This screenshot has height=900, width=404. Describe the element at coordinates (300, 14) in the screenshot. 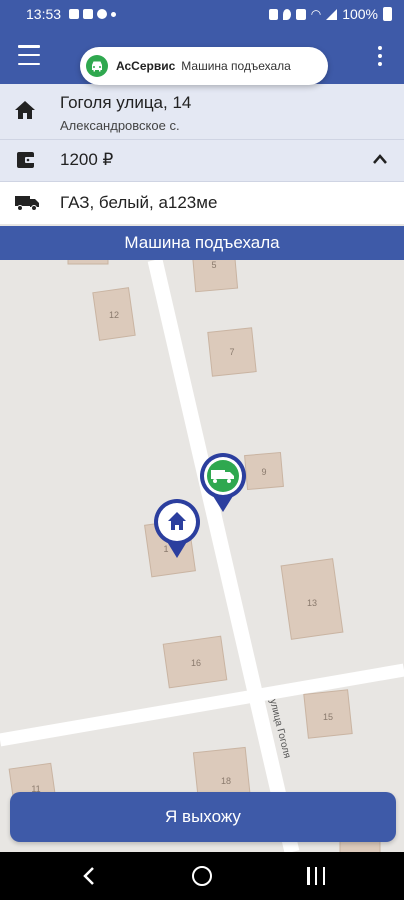

I see `silent-icon` at that location.